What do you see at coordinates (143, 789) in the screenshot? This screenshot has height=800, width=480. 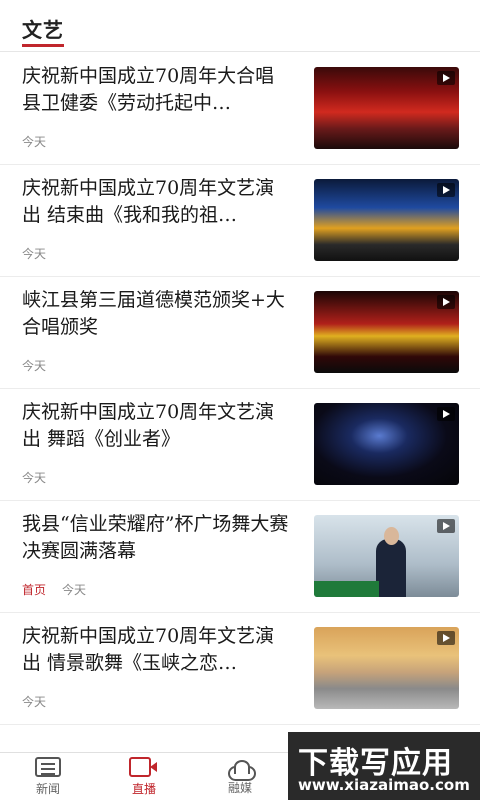 I see `tab-label: 直播` at bounding box center [143, 789].